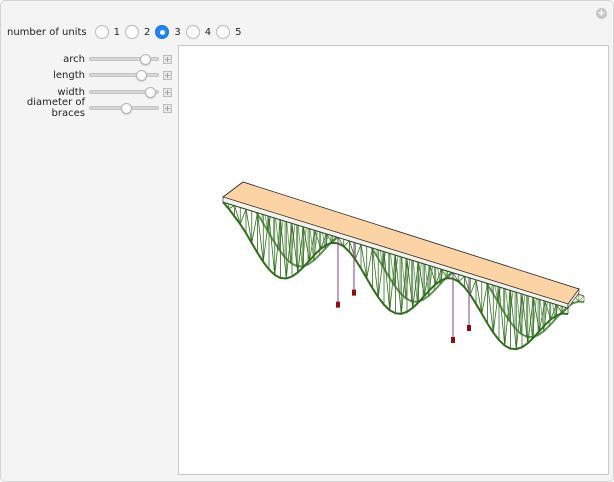  What do you see at coordinates (116, 32) in the screenshot?
I see `radio-label: 1` at bounding box center [116, 32].